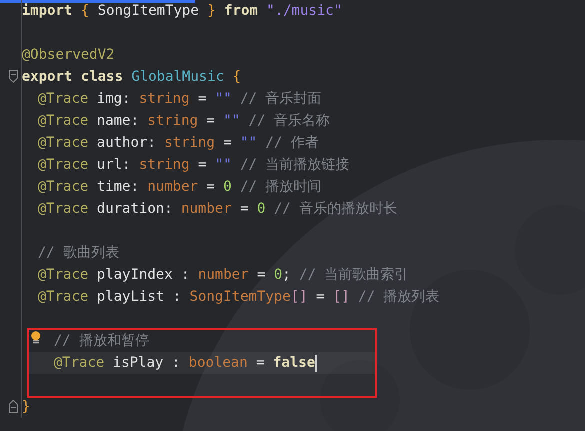 The width and height of the screenshot is (585, 431). What do you see at coordinates (180, 99) in the screenshot?
I see `code-line: @Trace img: string = "" // 音乐封面` at bounding box center [180, 99].